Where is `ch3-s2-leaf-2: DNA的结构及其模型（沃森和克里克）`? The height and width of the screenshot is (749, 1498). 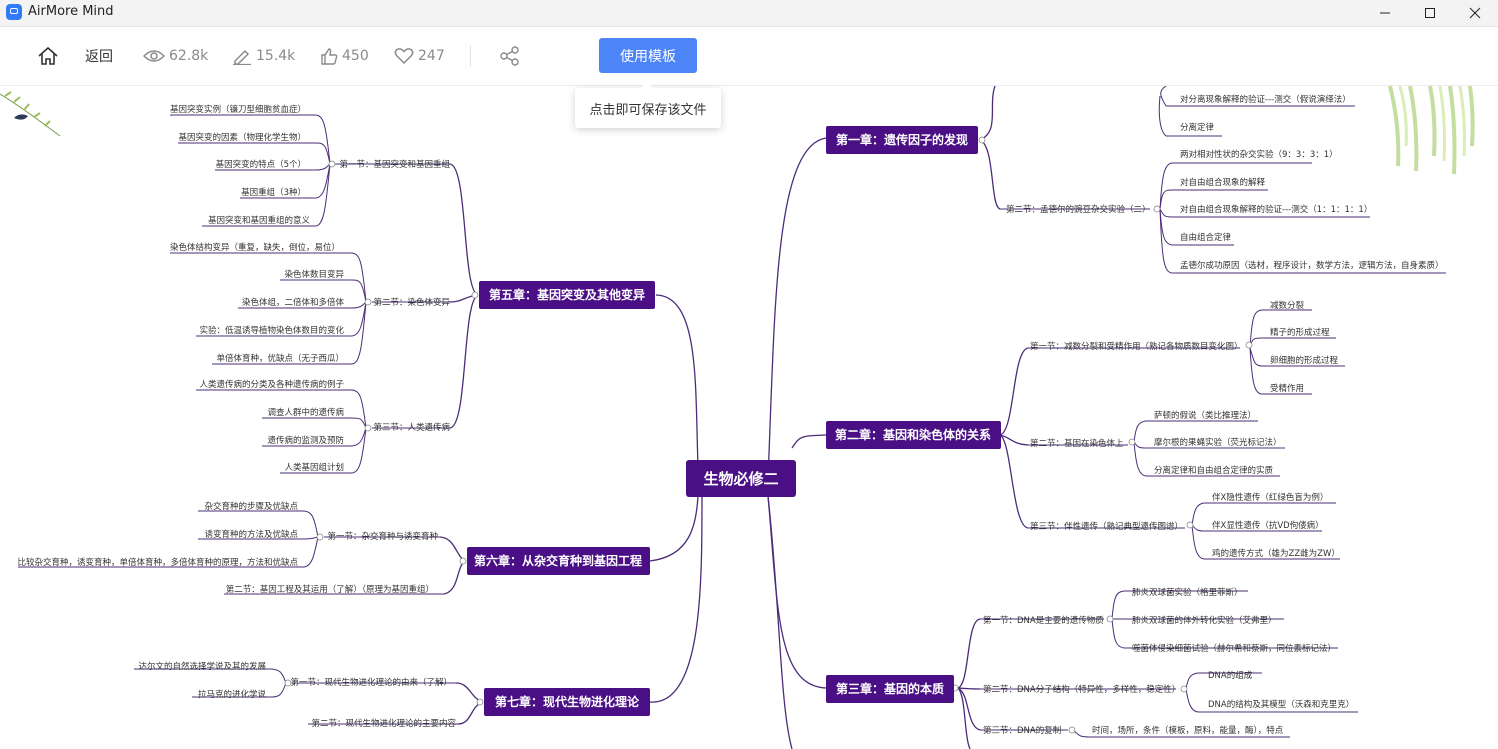
ch3-s2-leaf-2: DNA的结构及其模型（沃森和克里克） is located at coordinates (1281, 704).